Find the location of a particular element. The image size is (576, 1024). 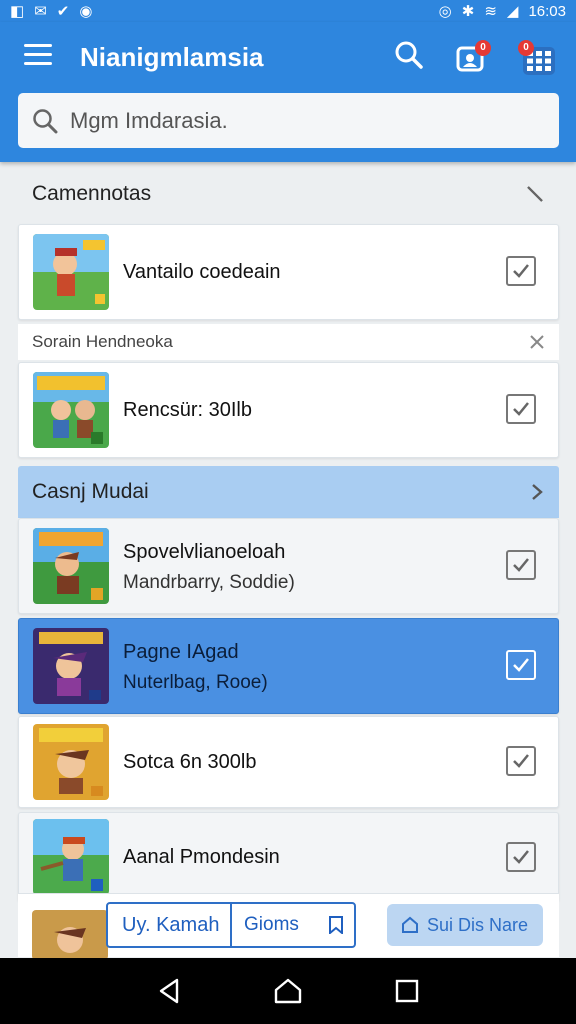

system-nav-bar is located at coordinates (288, 991).